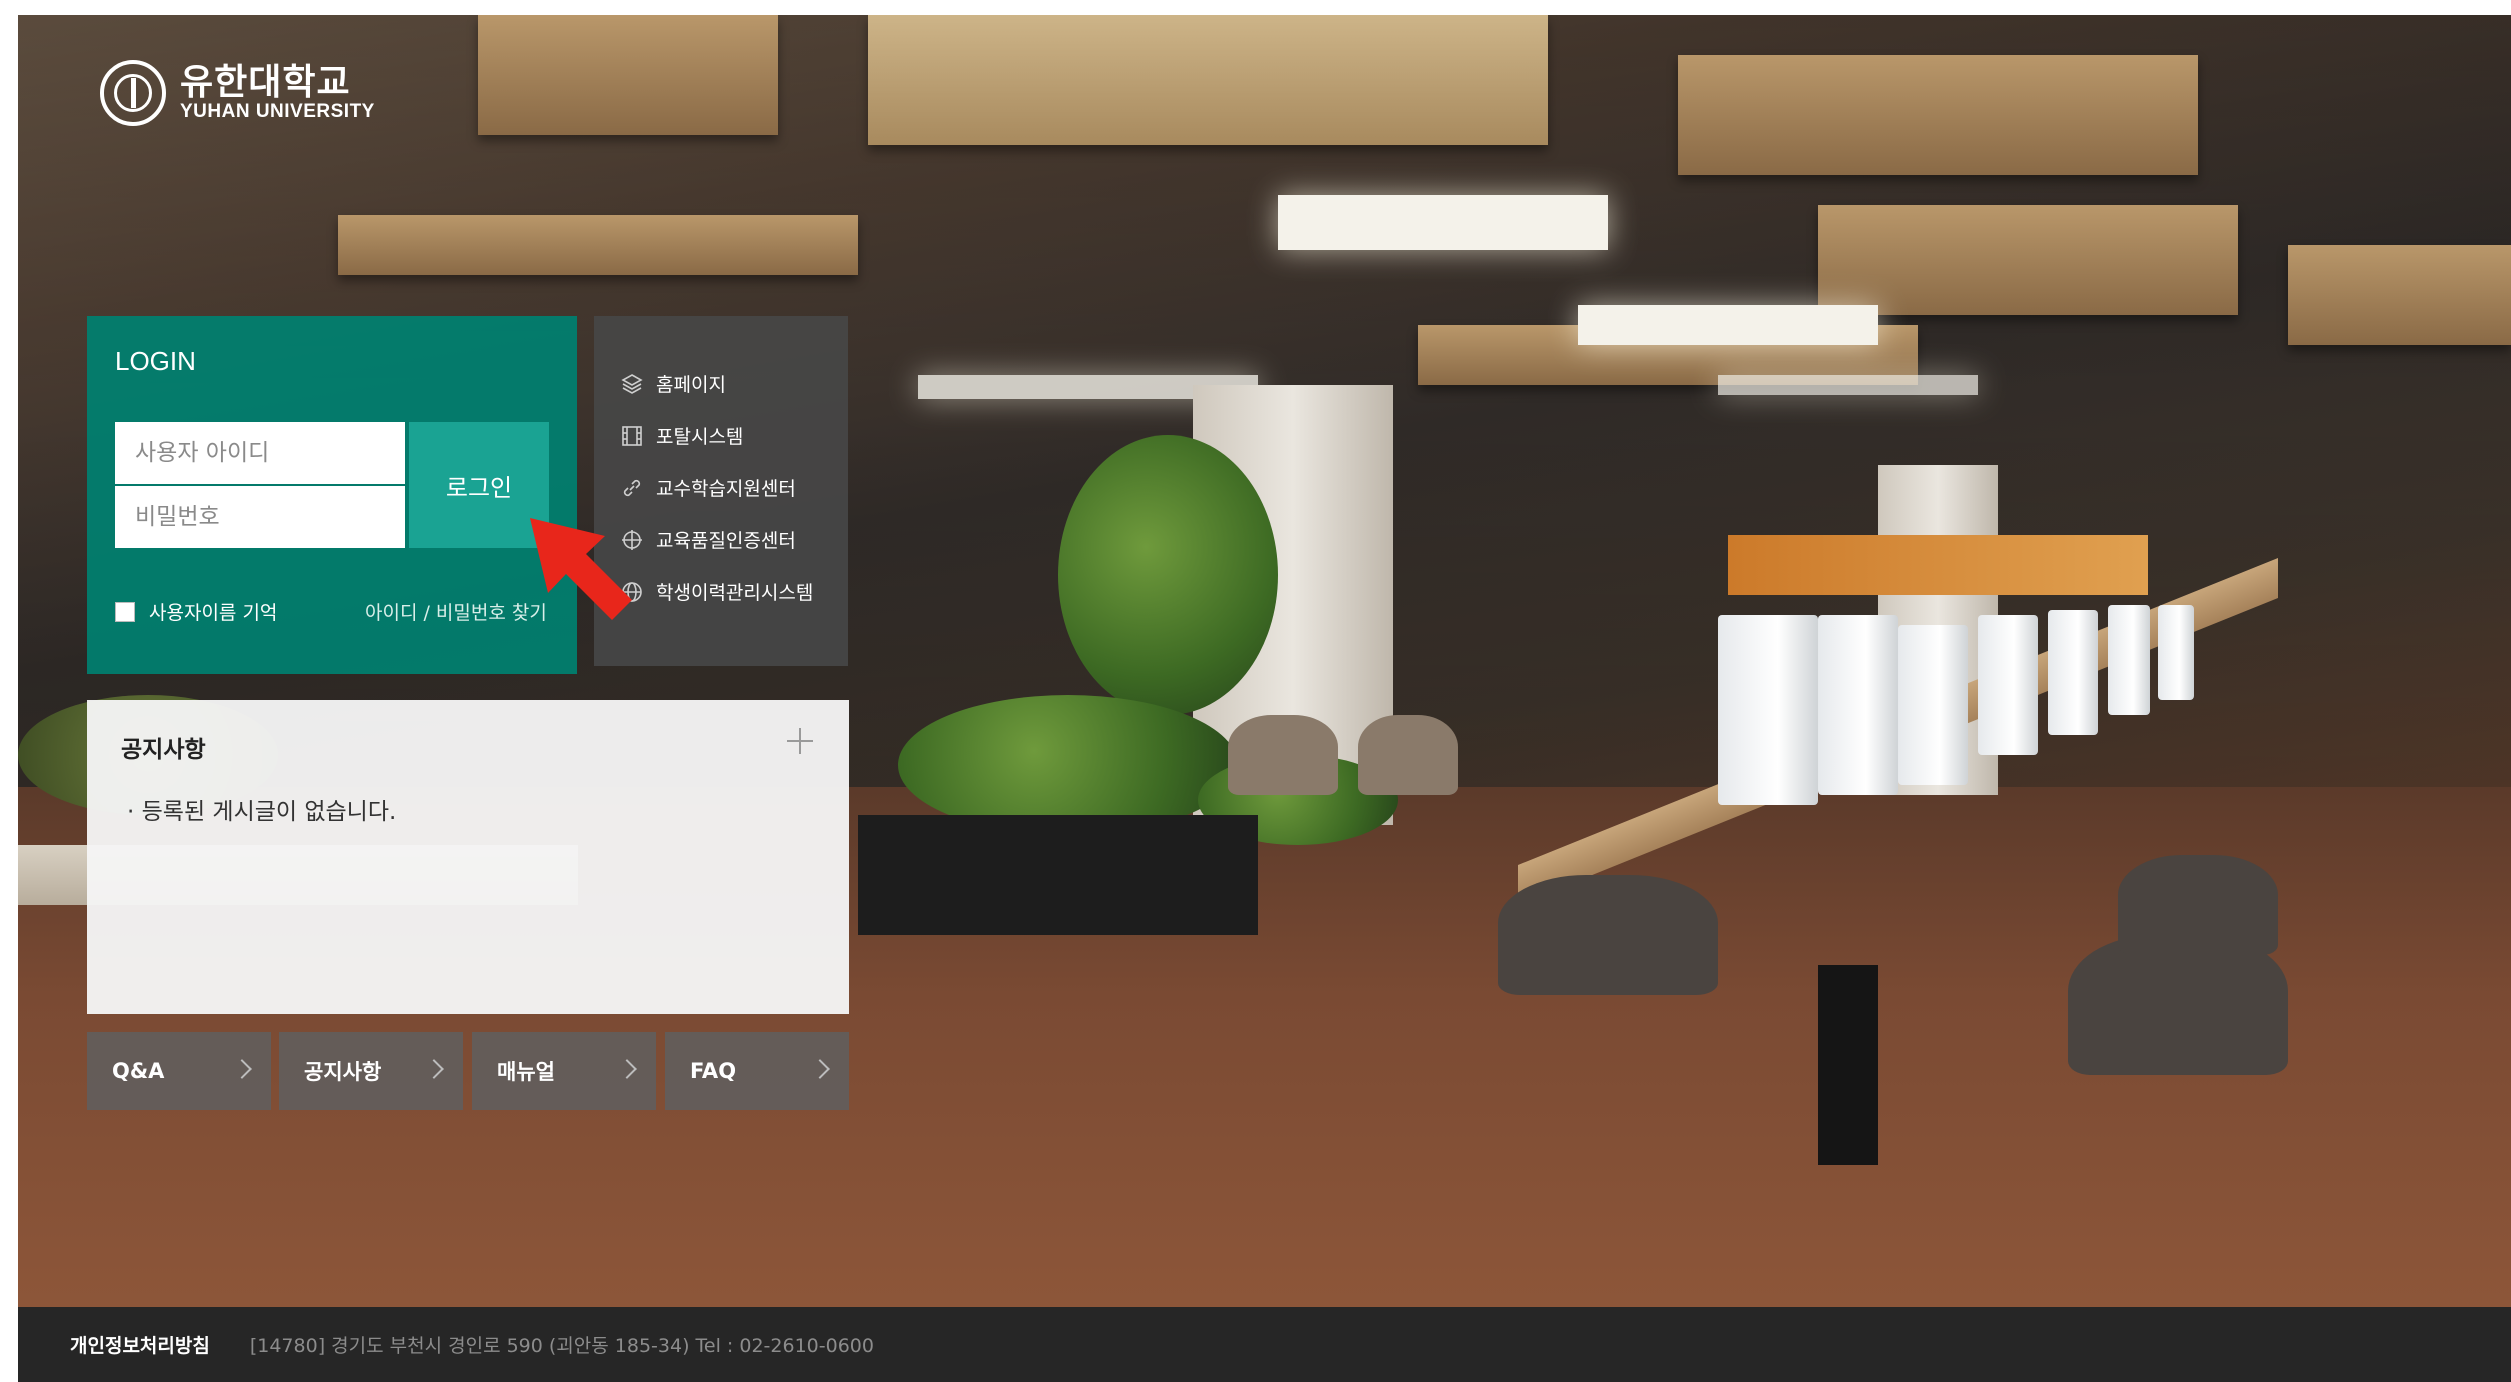 The width and height of the screenshot is (2511, 1382). What do you see at coordinates (1058, 875) in the screenshot?
I see `planter` at bounding box center [1058, 875].